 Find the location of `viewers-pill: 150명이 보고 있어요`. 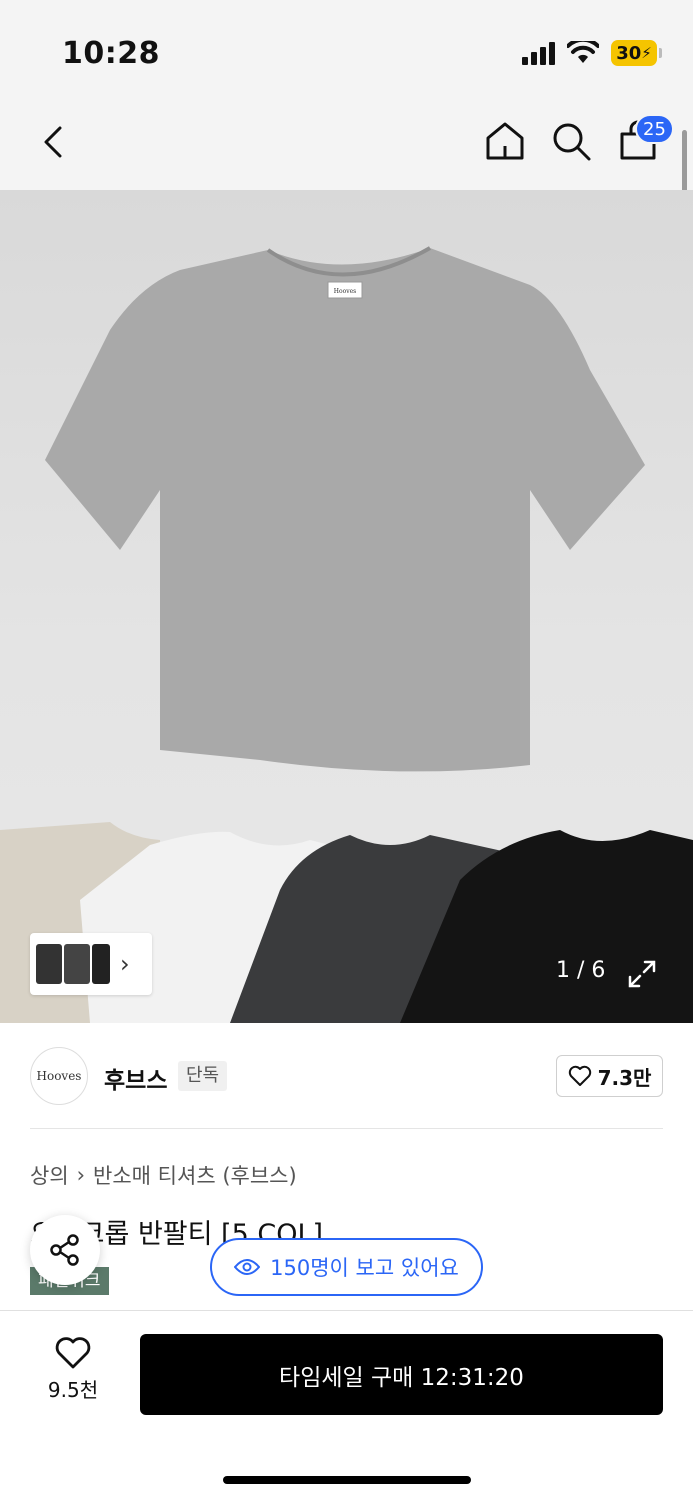

viewers-pill: 150명이 보고 있어요 is located at coordinates (346, 1267).